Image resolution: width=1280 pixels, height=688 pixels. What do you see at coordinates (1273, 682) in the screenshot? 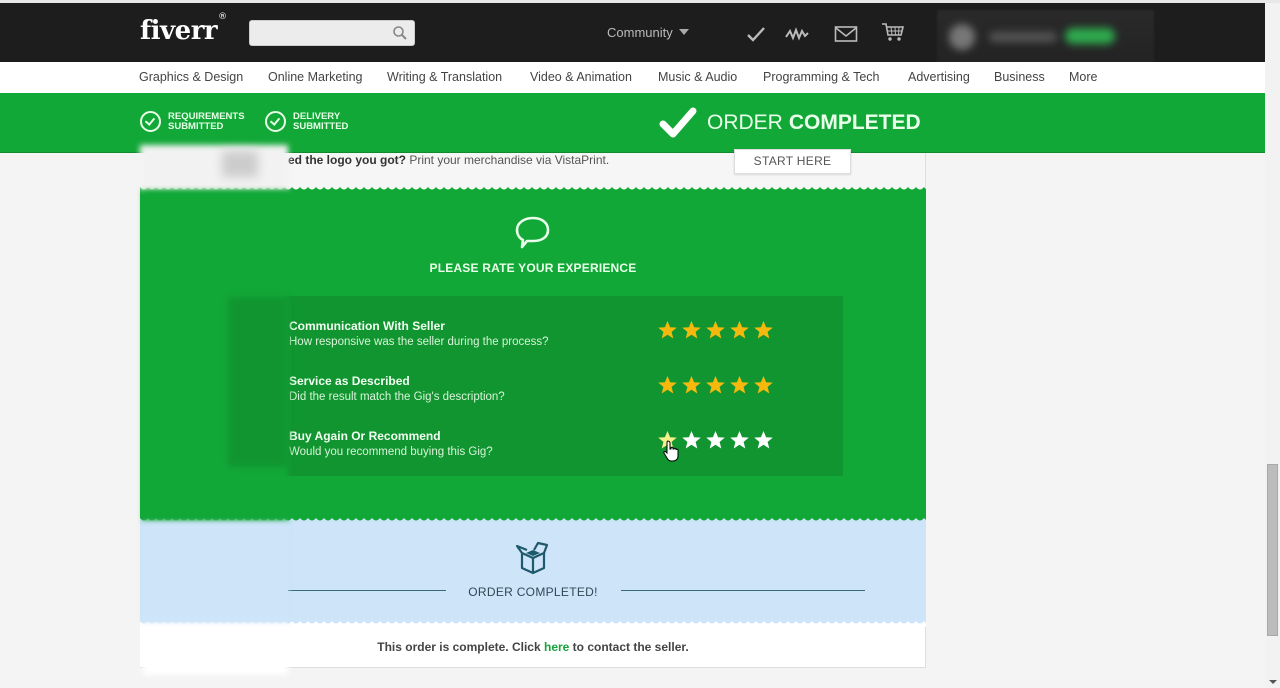
I see `scroll-down-arrow-icon` at bounding box center [1273, 682].